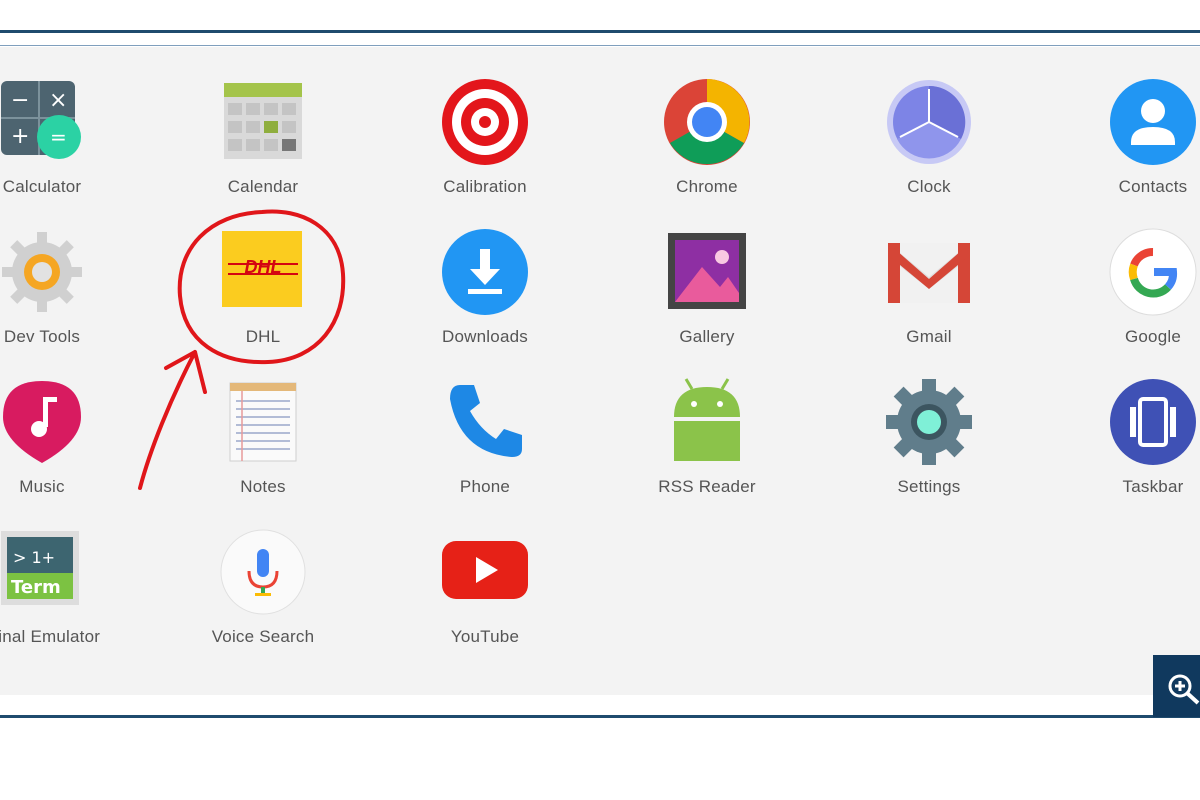 Image resolution: width=1200 pixels, height=800 pixels. I want to click on app-gallery: Gallery, so click(707, 271).